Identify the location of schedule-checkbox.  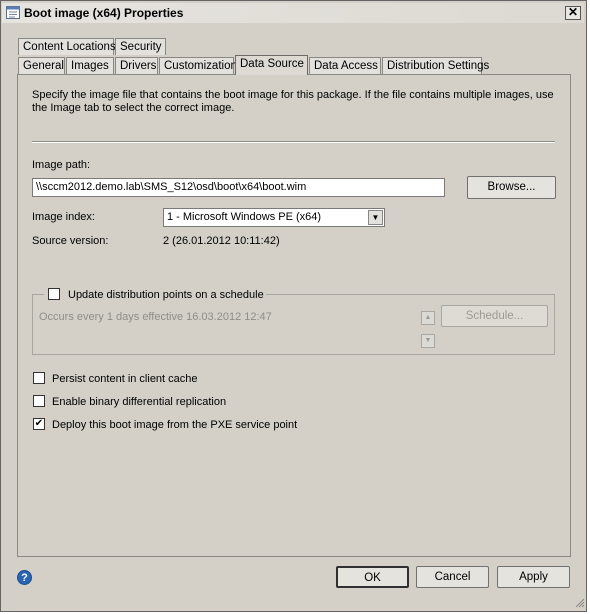
(54, 294).